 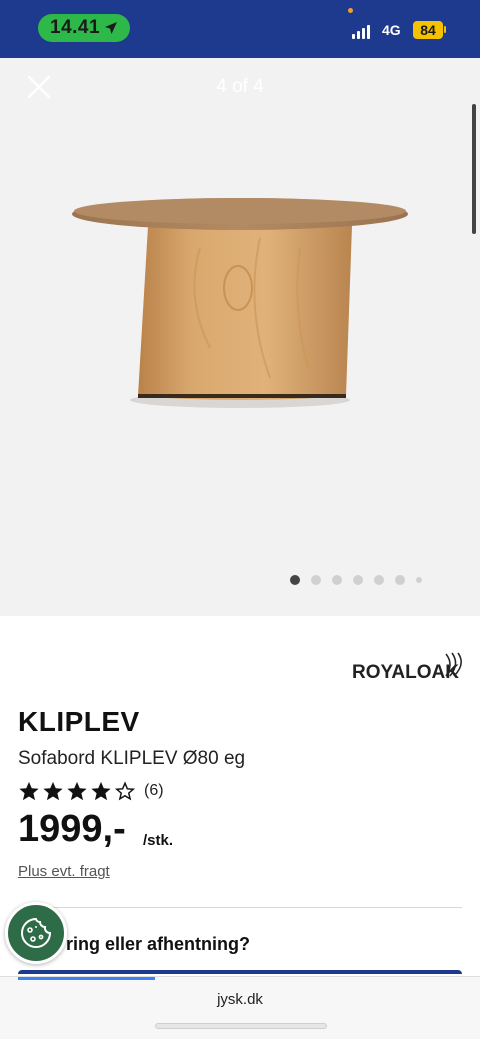 I want to click on privacy-indicator, so click(x=350, y=10).